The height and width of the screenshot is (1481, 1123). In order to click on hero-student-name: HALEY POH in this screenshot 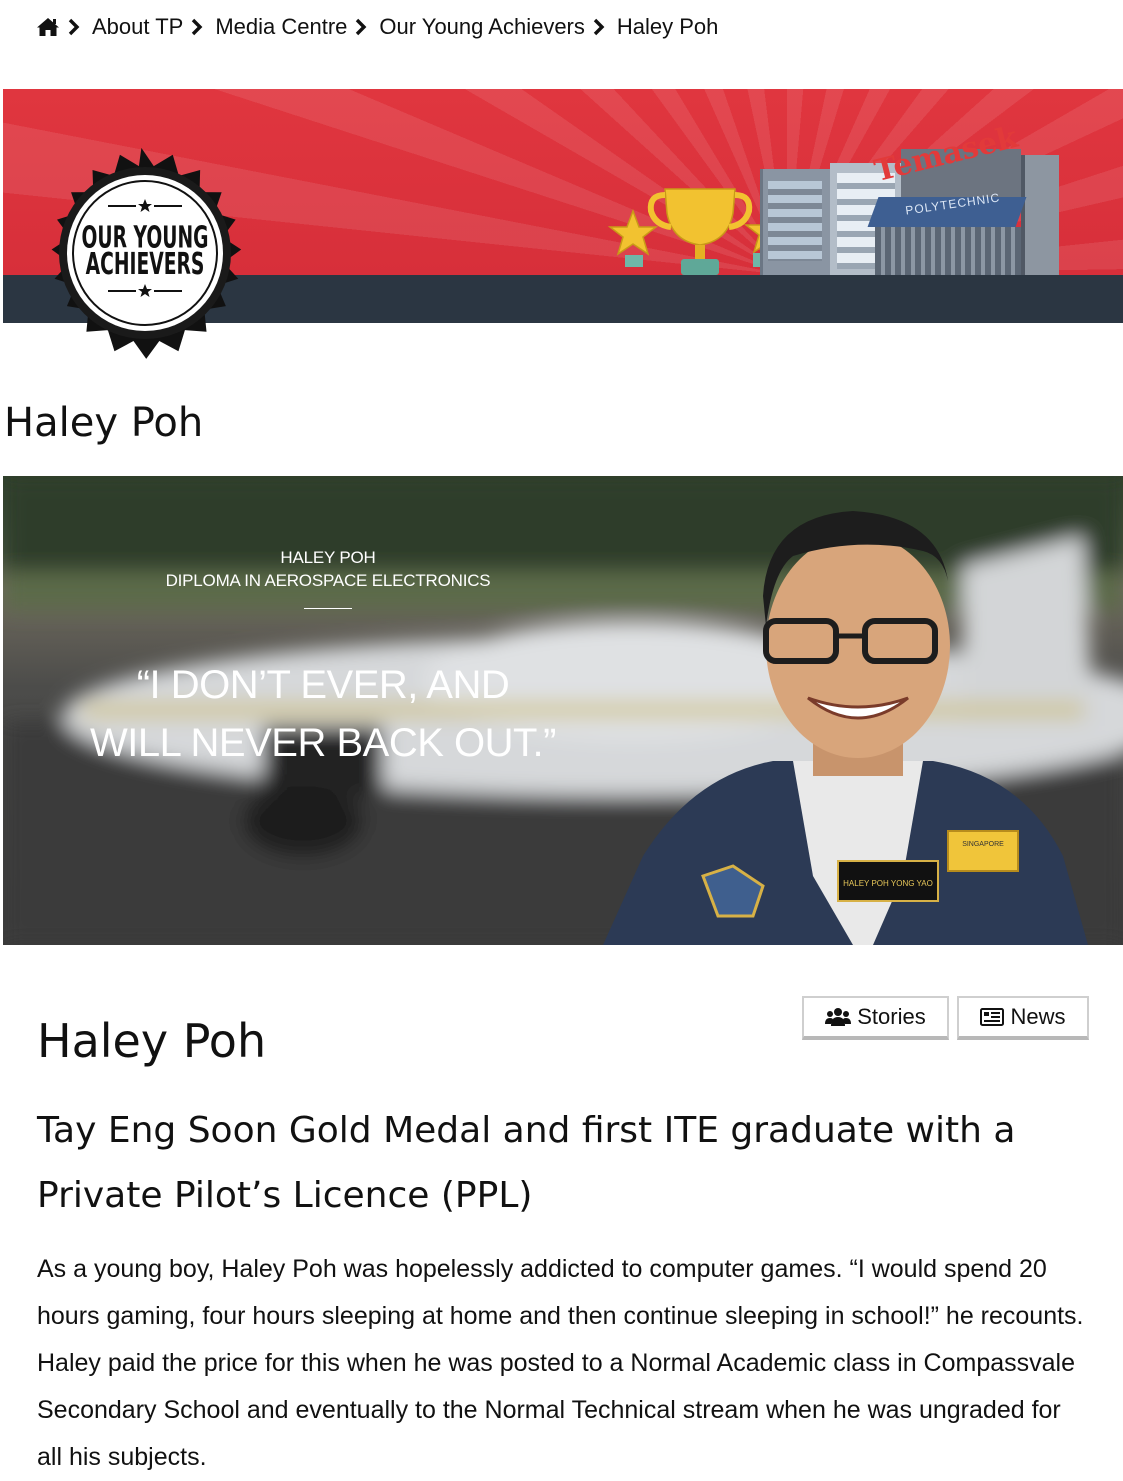, I will do `click(328, 557)`.